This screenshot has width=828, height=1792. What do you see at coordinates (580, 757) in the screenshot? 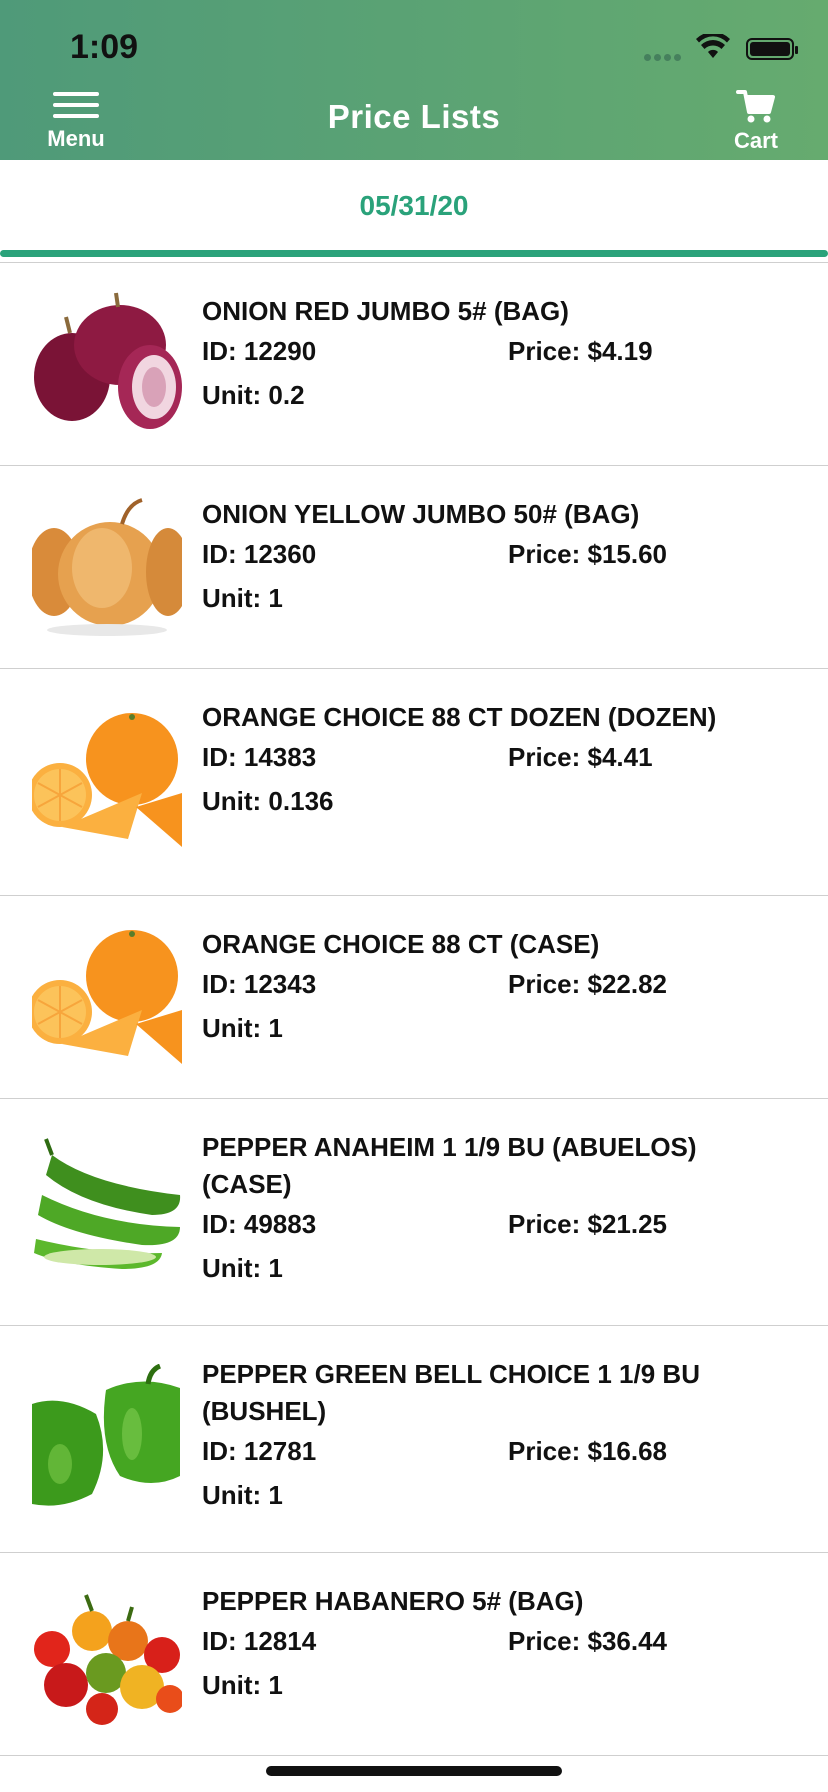
I see `item-price: Price: $4.41` at bounding box center [580, 757].